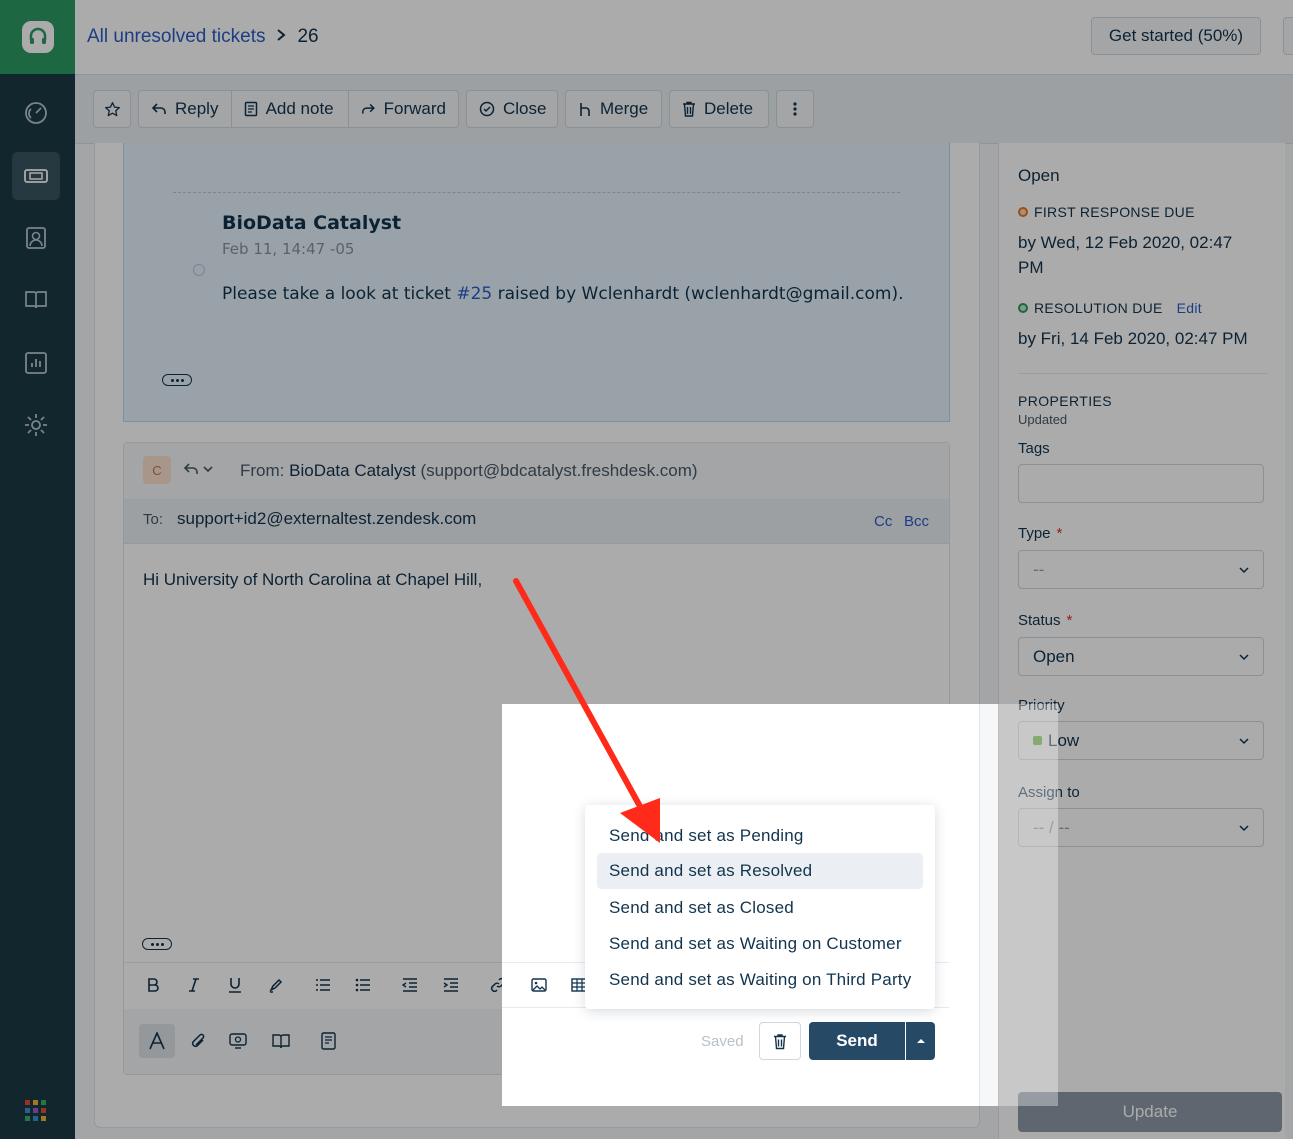  I want to click on dim-overlay-bottom, so click(750, 1122).